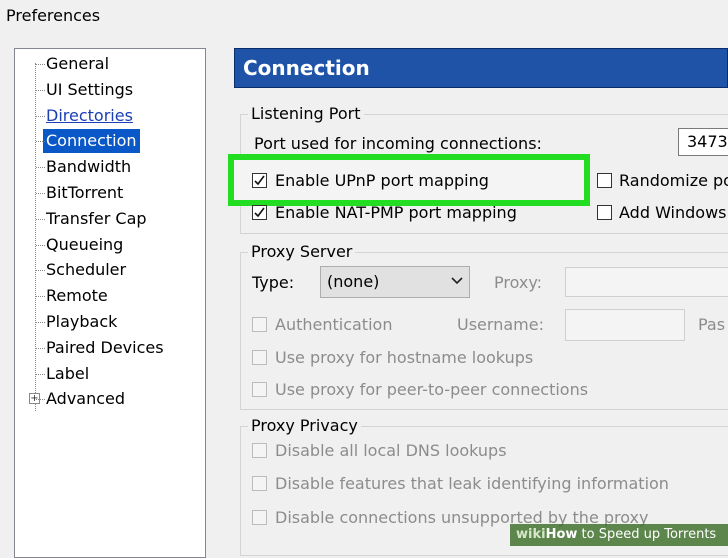  Describe the element at coordinates (67, 374) in the screenshot. I see `tree-item-label: Label` at that location.